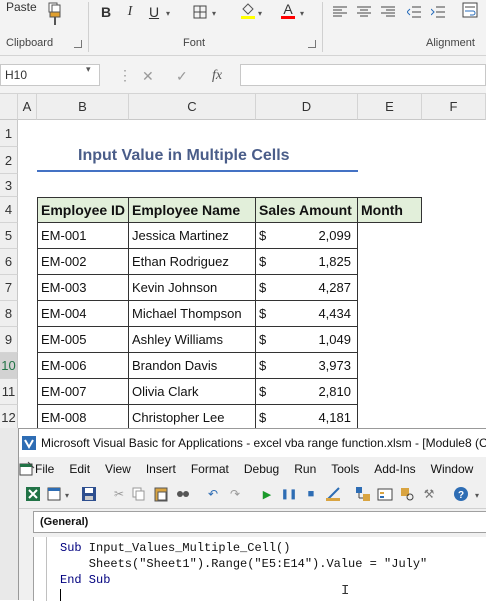 The height and width of the screenshot is (601, 486). I want to click on wrap-text-icon, so click(470, 10).